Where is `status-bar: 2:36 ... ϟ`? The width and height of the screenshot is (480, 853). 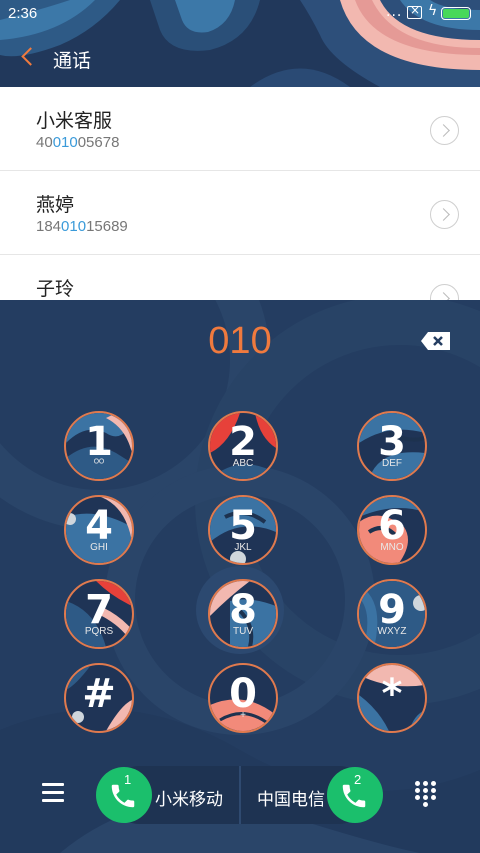 status-bar: 2:36 ... ϟ is located at coordinates (240, 14).